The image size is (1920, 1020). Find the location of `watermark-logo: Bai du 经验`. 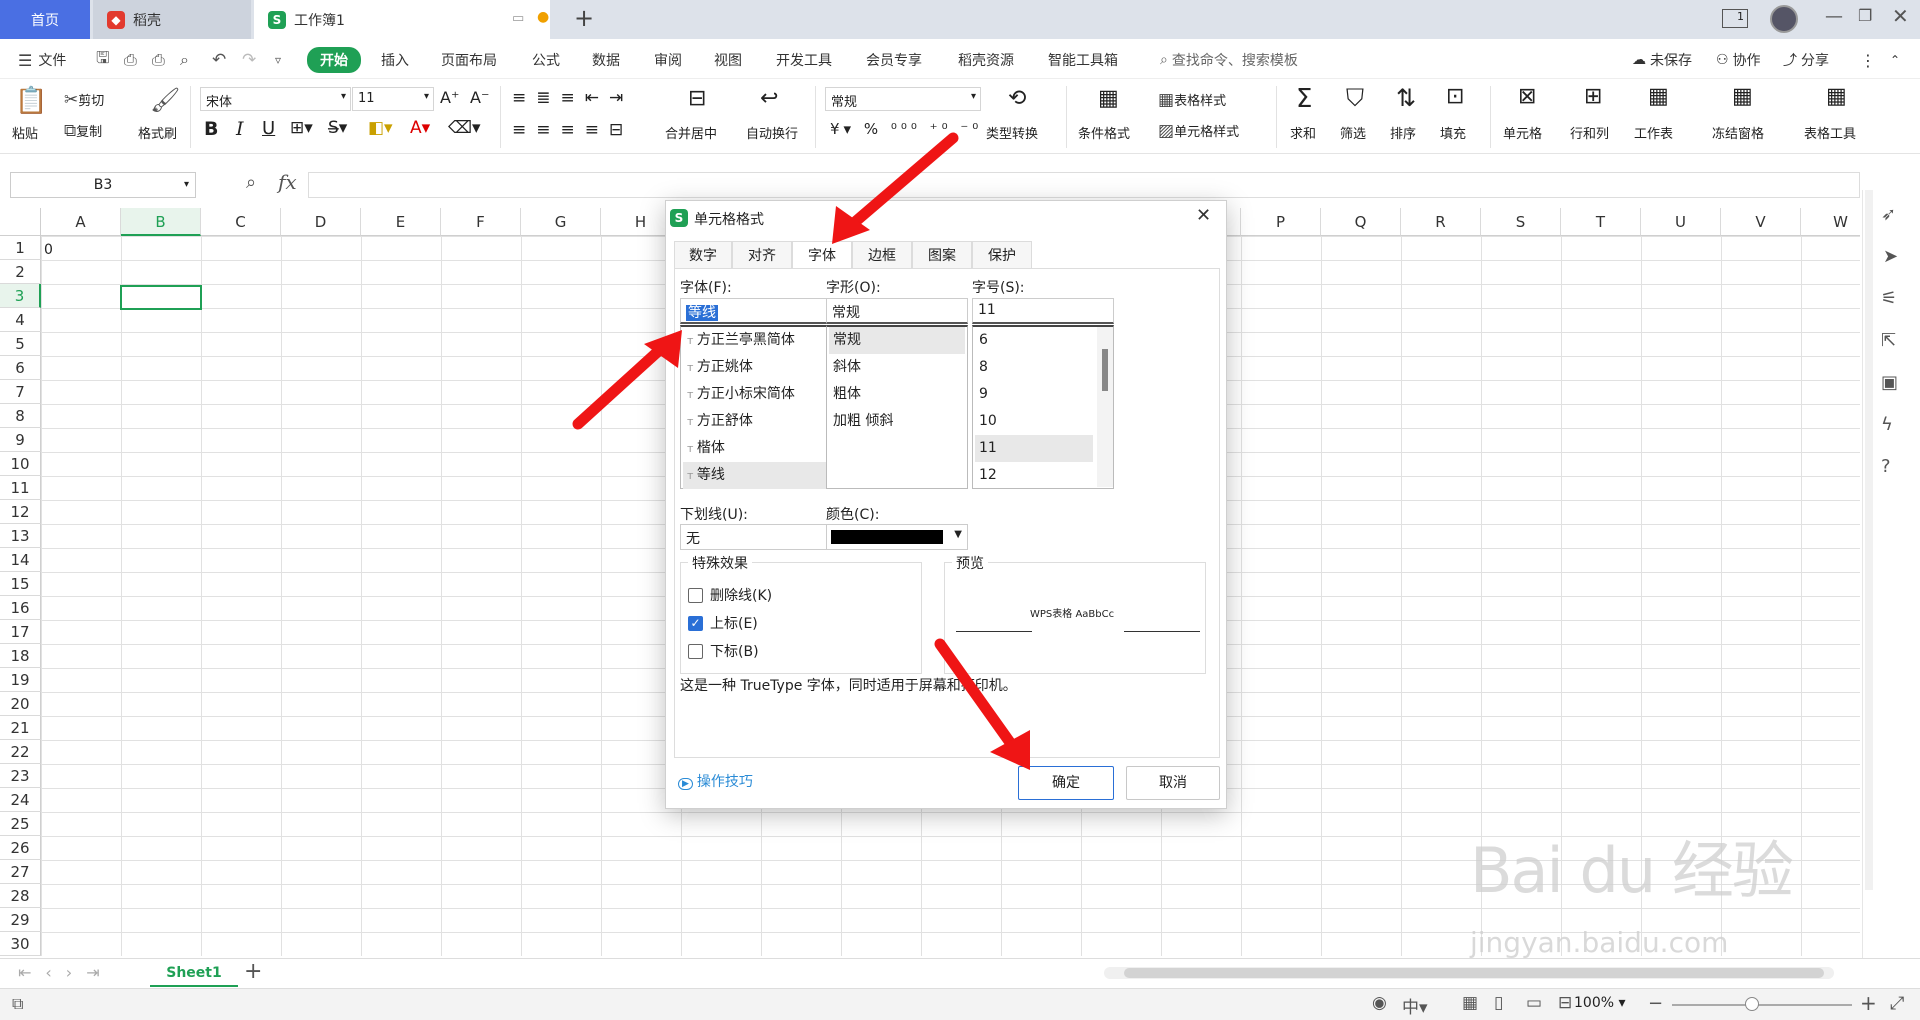

watermark-logo: Bai du 经验 is located at coordinates (1632, 870).